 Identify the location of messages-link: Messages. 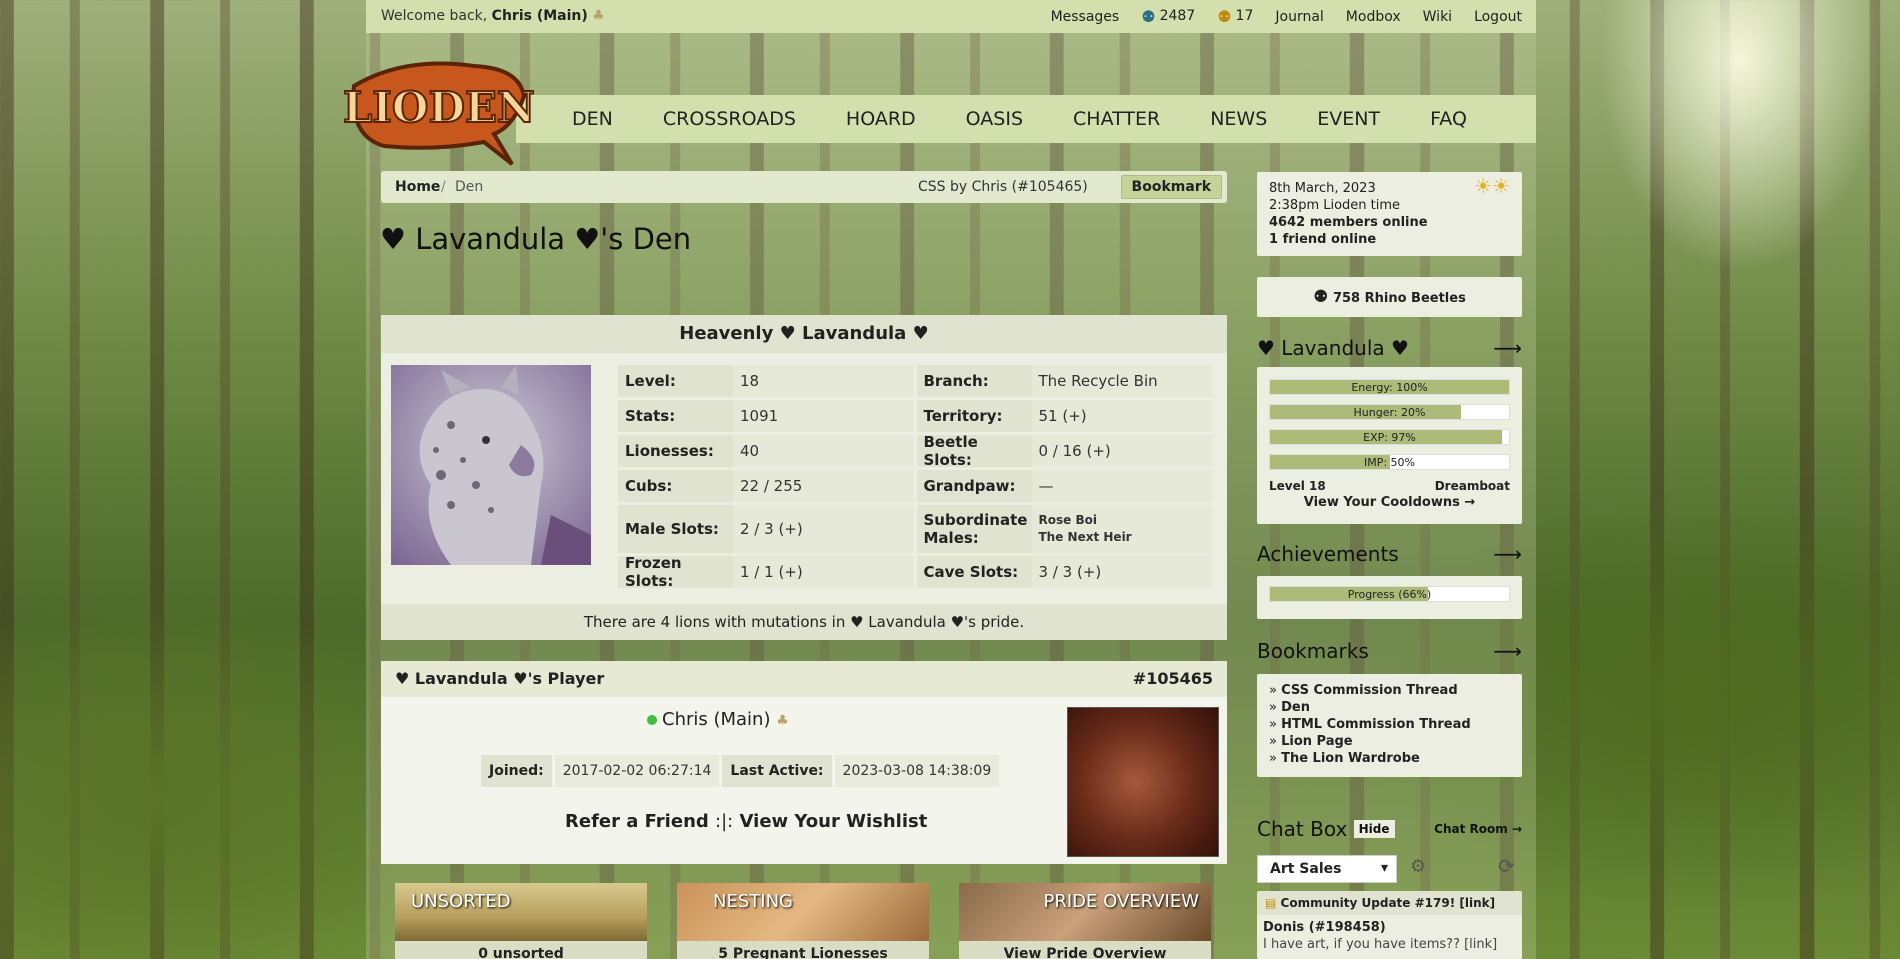
(1085, 17).